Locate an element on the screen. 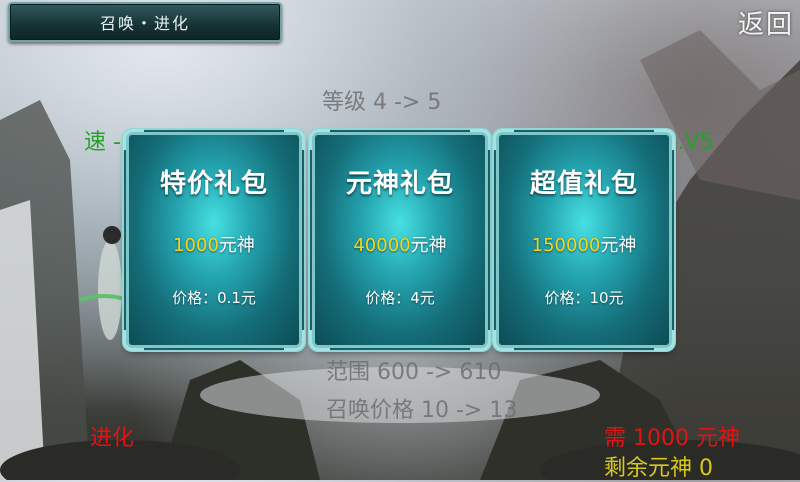  package-card-special: 特价礼包 1000元神 价格：0.1元 is located at coordinates (214, 240).